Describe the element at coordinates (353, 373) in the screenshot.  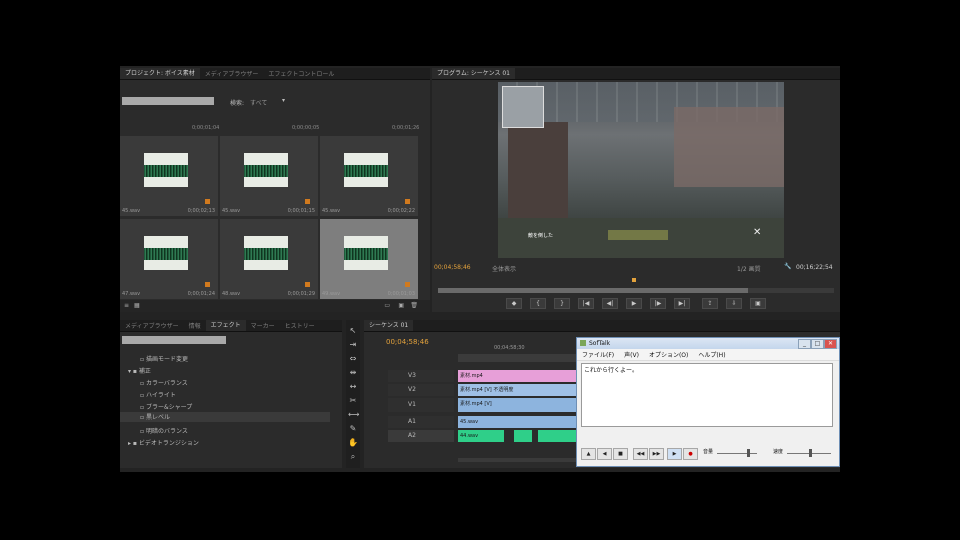
I see `rolling-edit-icon: ⇹` at that location.